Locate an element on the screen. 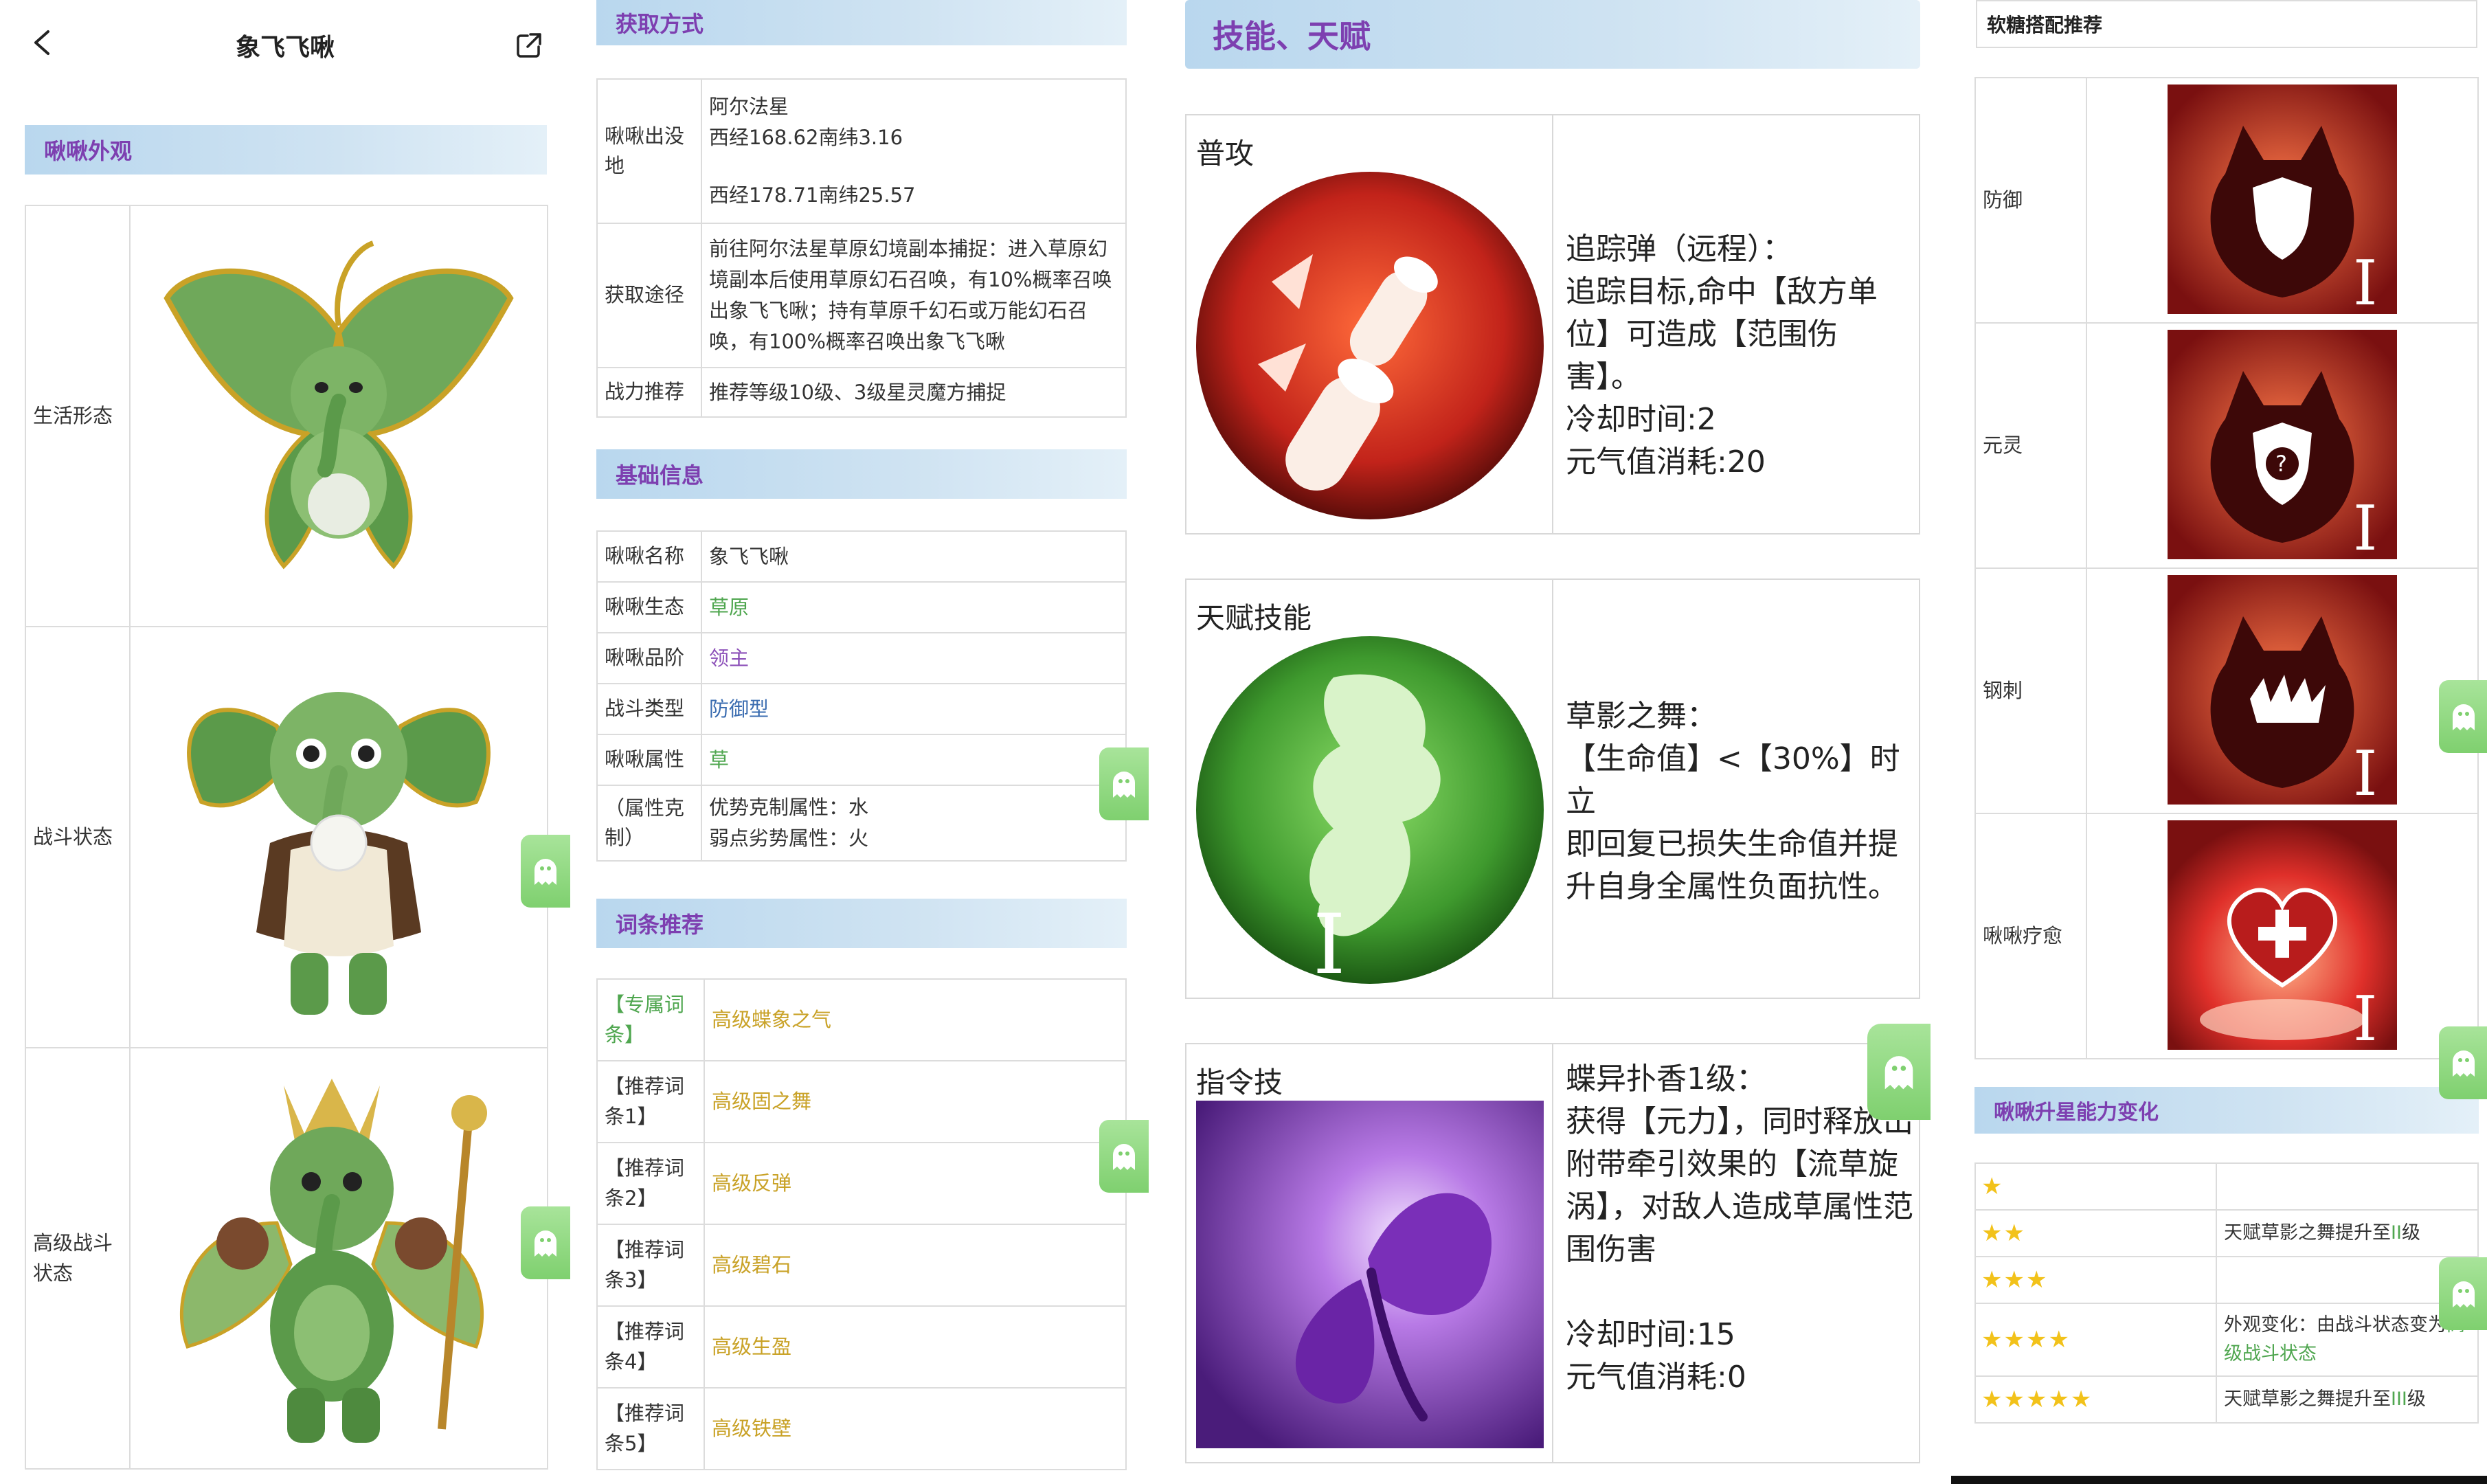 This screenshot has width=2487, height=1484. grass-leaf-icon: I is located at coordinates (1370, 810).